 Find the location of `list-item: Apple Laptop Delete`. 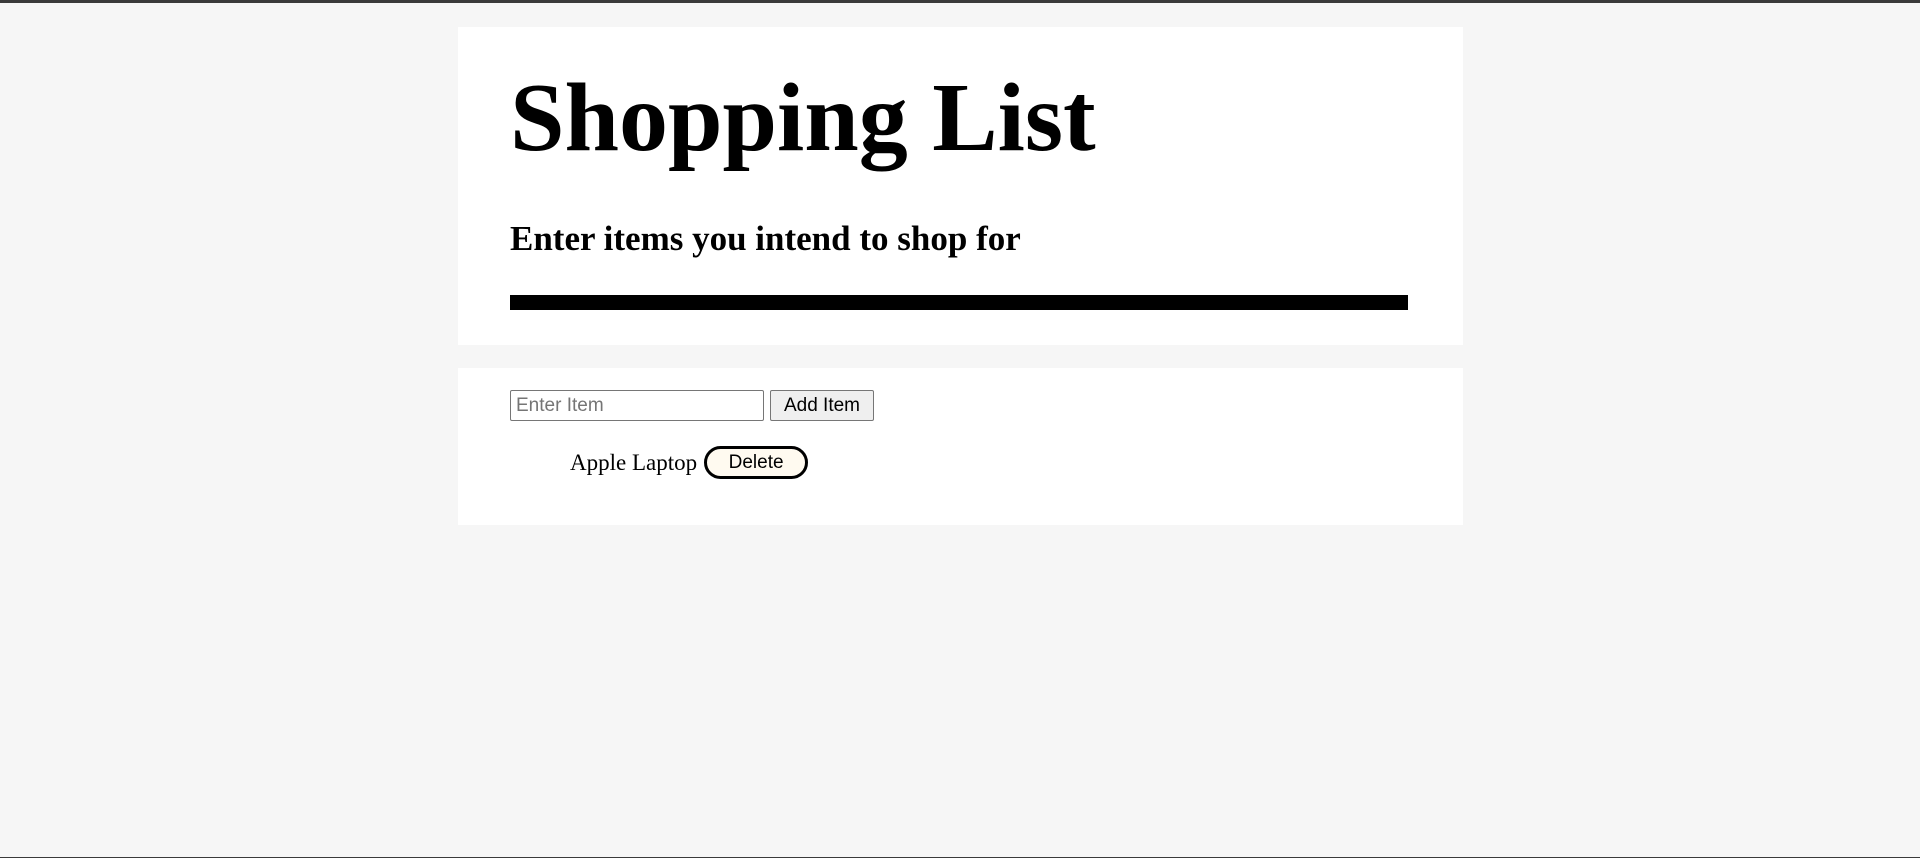

list-item: Apple Laptop Delete is located at coordinates (689, 462).